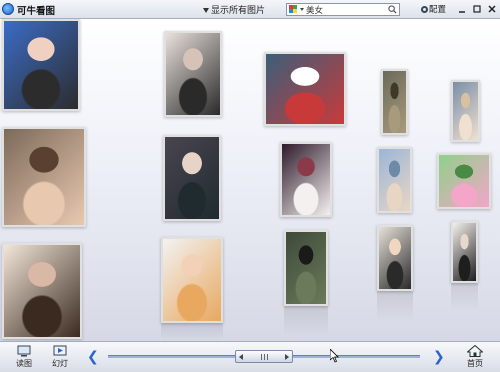 This screenshot has width=500, height=372. Describe the element at coordinates (238, 11) in the screenshot. I see `filter-label: 显示所有图片` at that location.